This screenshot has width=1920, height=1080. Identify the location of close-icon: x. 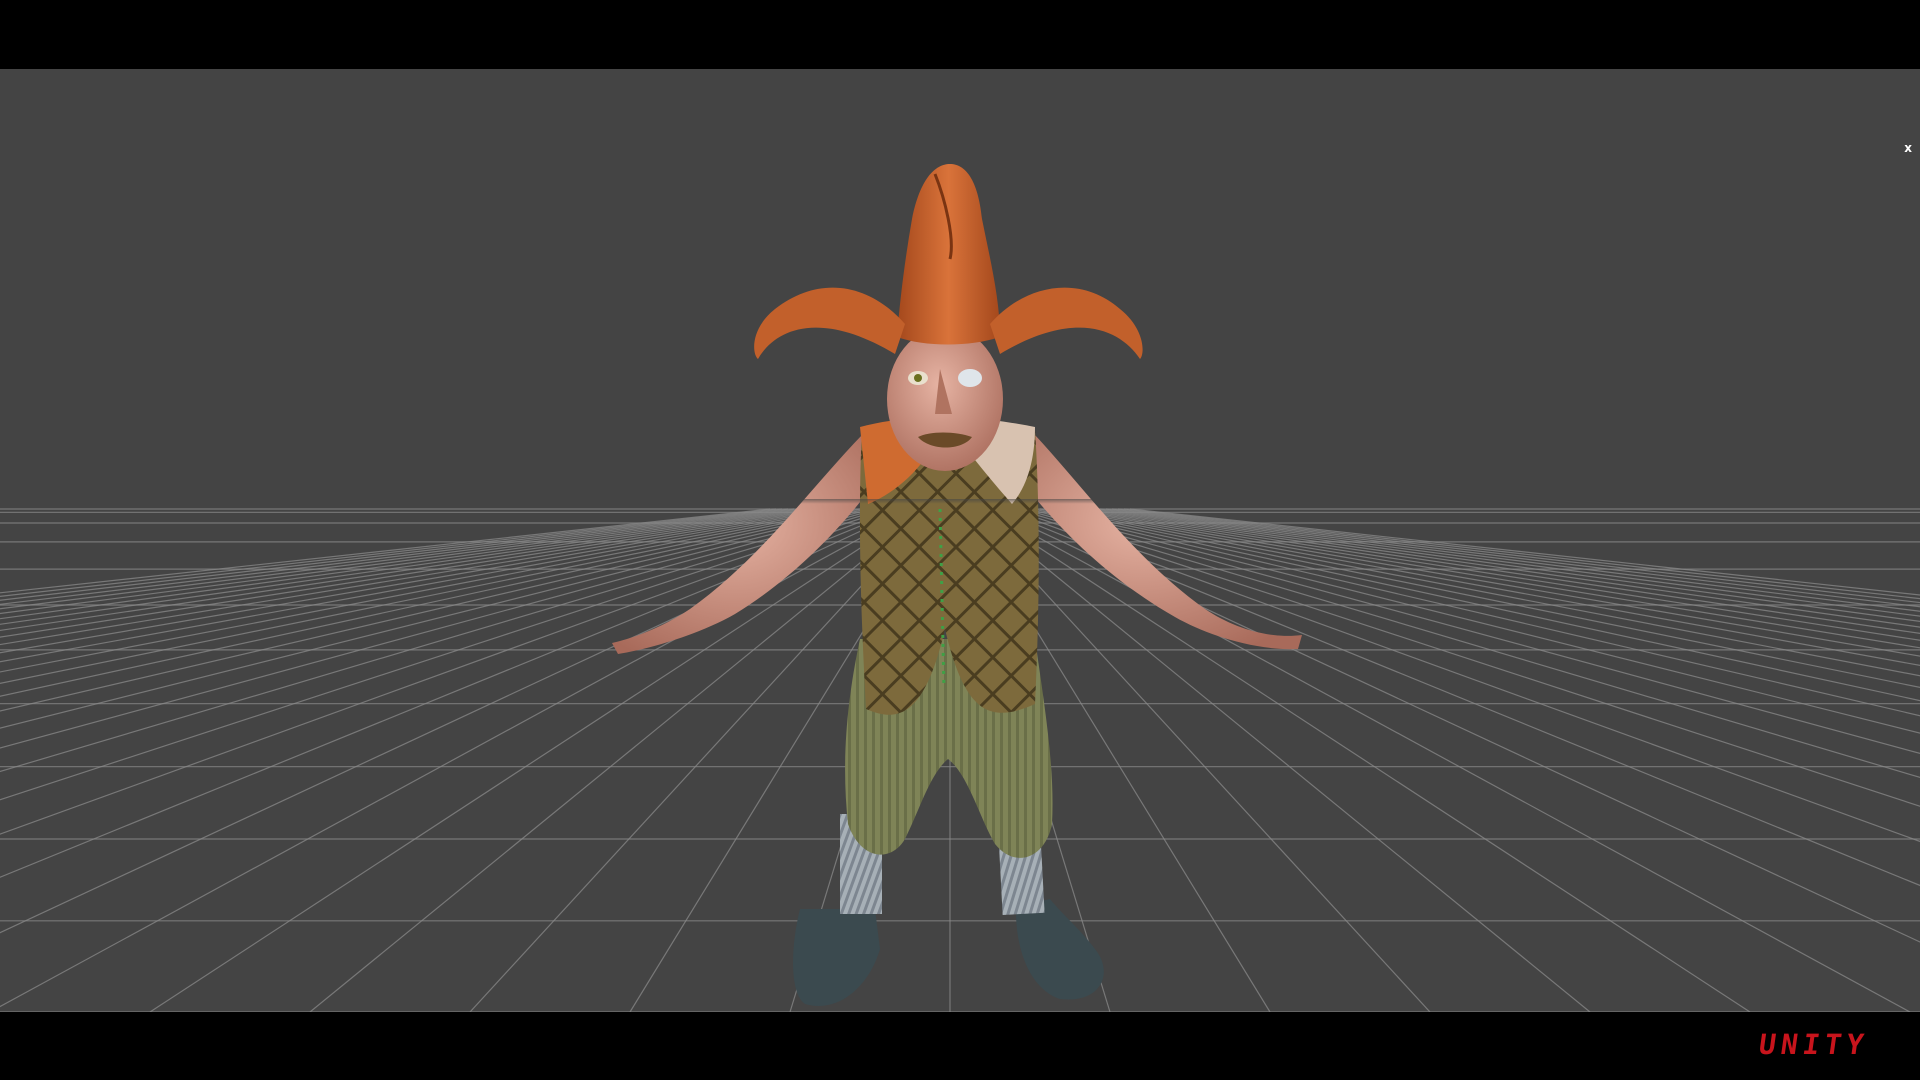
(1908, 148).